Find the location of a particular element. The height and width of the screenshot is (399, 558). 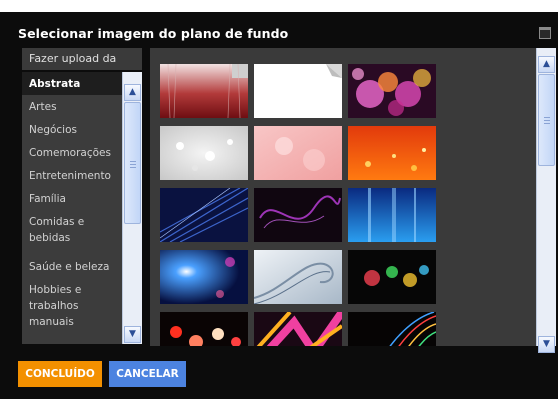

category-item-artes: Artes is located at coordinates (72, 106).